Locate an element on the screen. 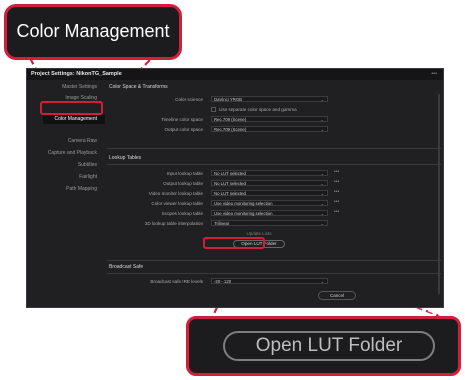 The height and width of the screenshot is (380, 465). video-monitor-lut-more-icon: ••• is located at coordinates (336, 192).